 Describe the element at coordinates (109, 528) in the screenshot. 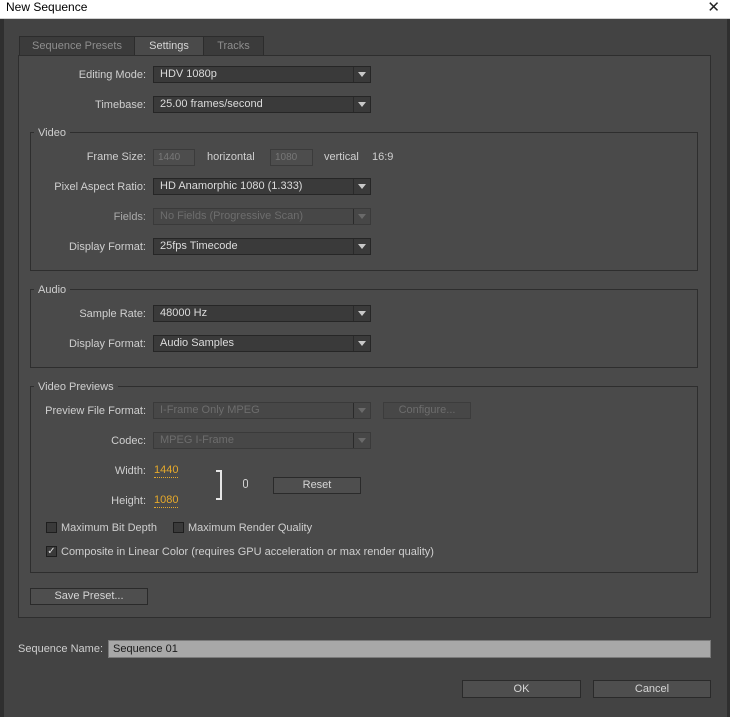

I see `max-bit-depth-label: Maximum Bit Depth` at that location.